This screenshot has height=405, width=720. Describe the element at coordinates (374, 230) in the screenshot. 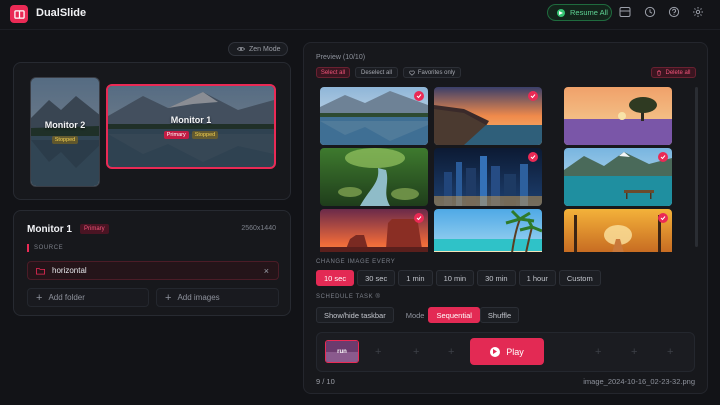

I see `thumbnail-desert-sunset` at that location.